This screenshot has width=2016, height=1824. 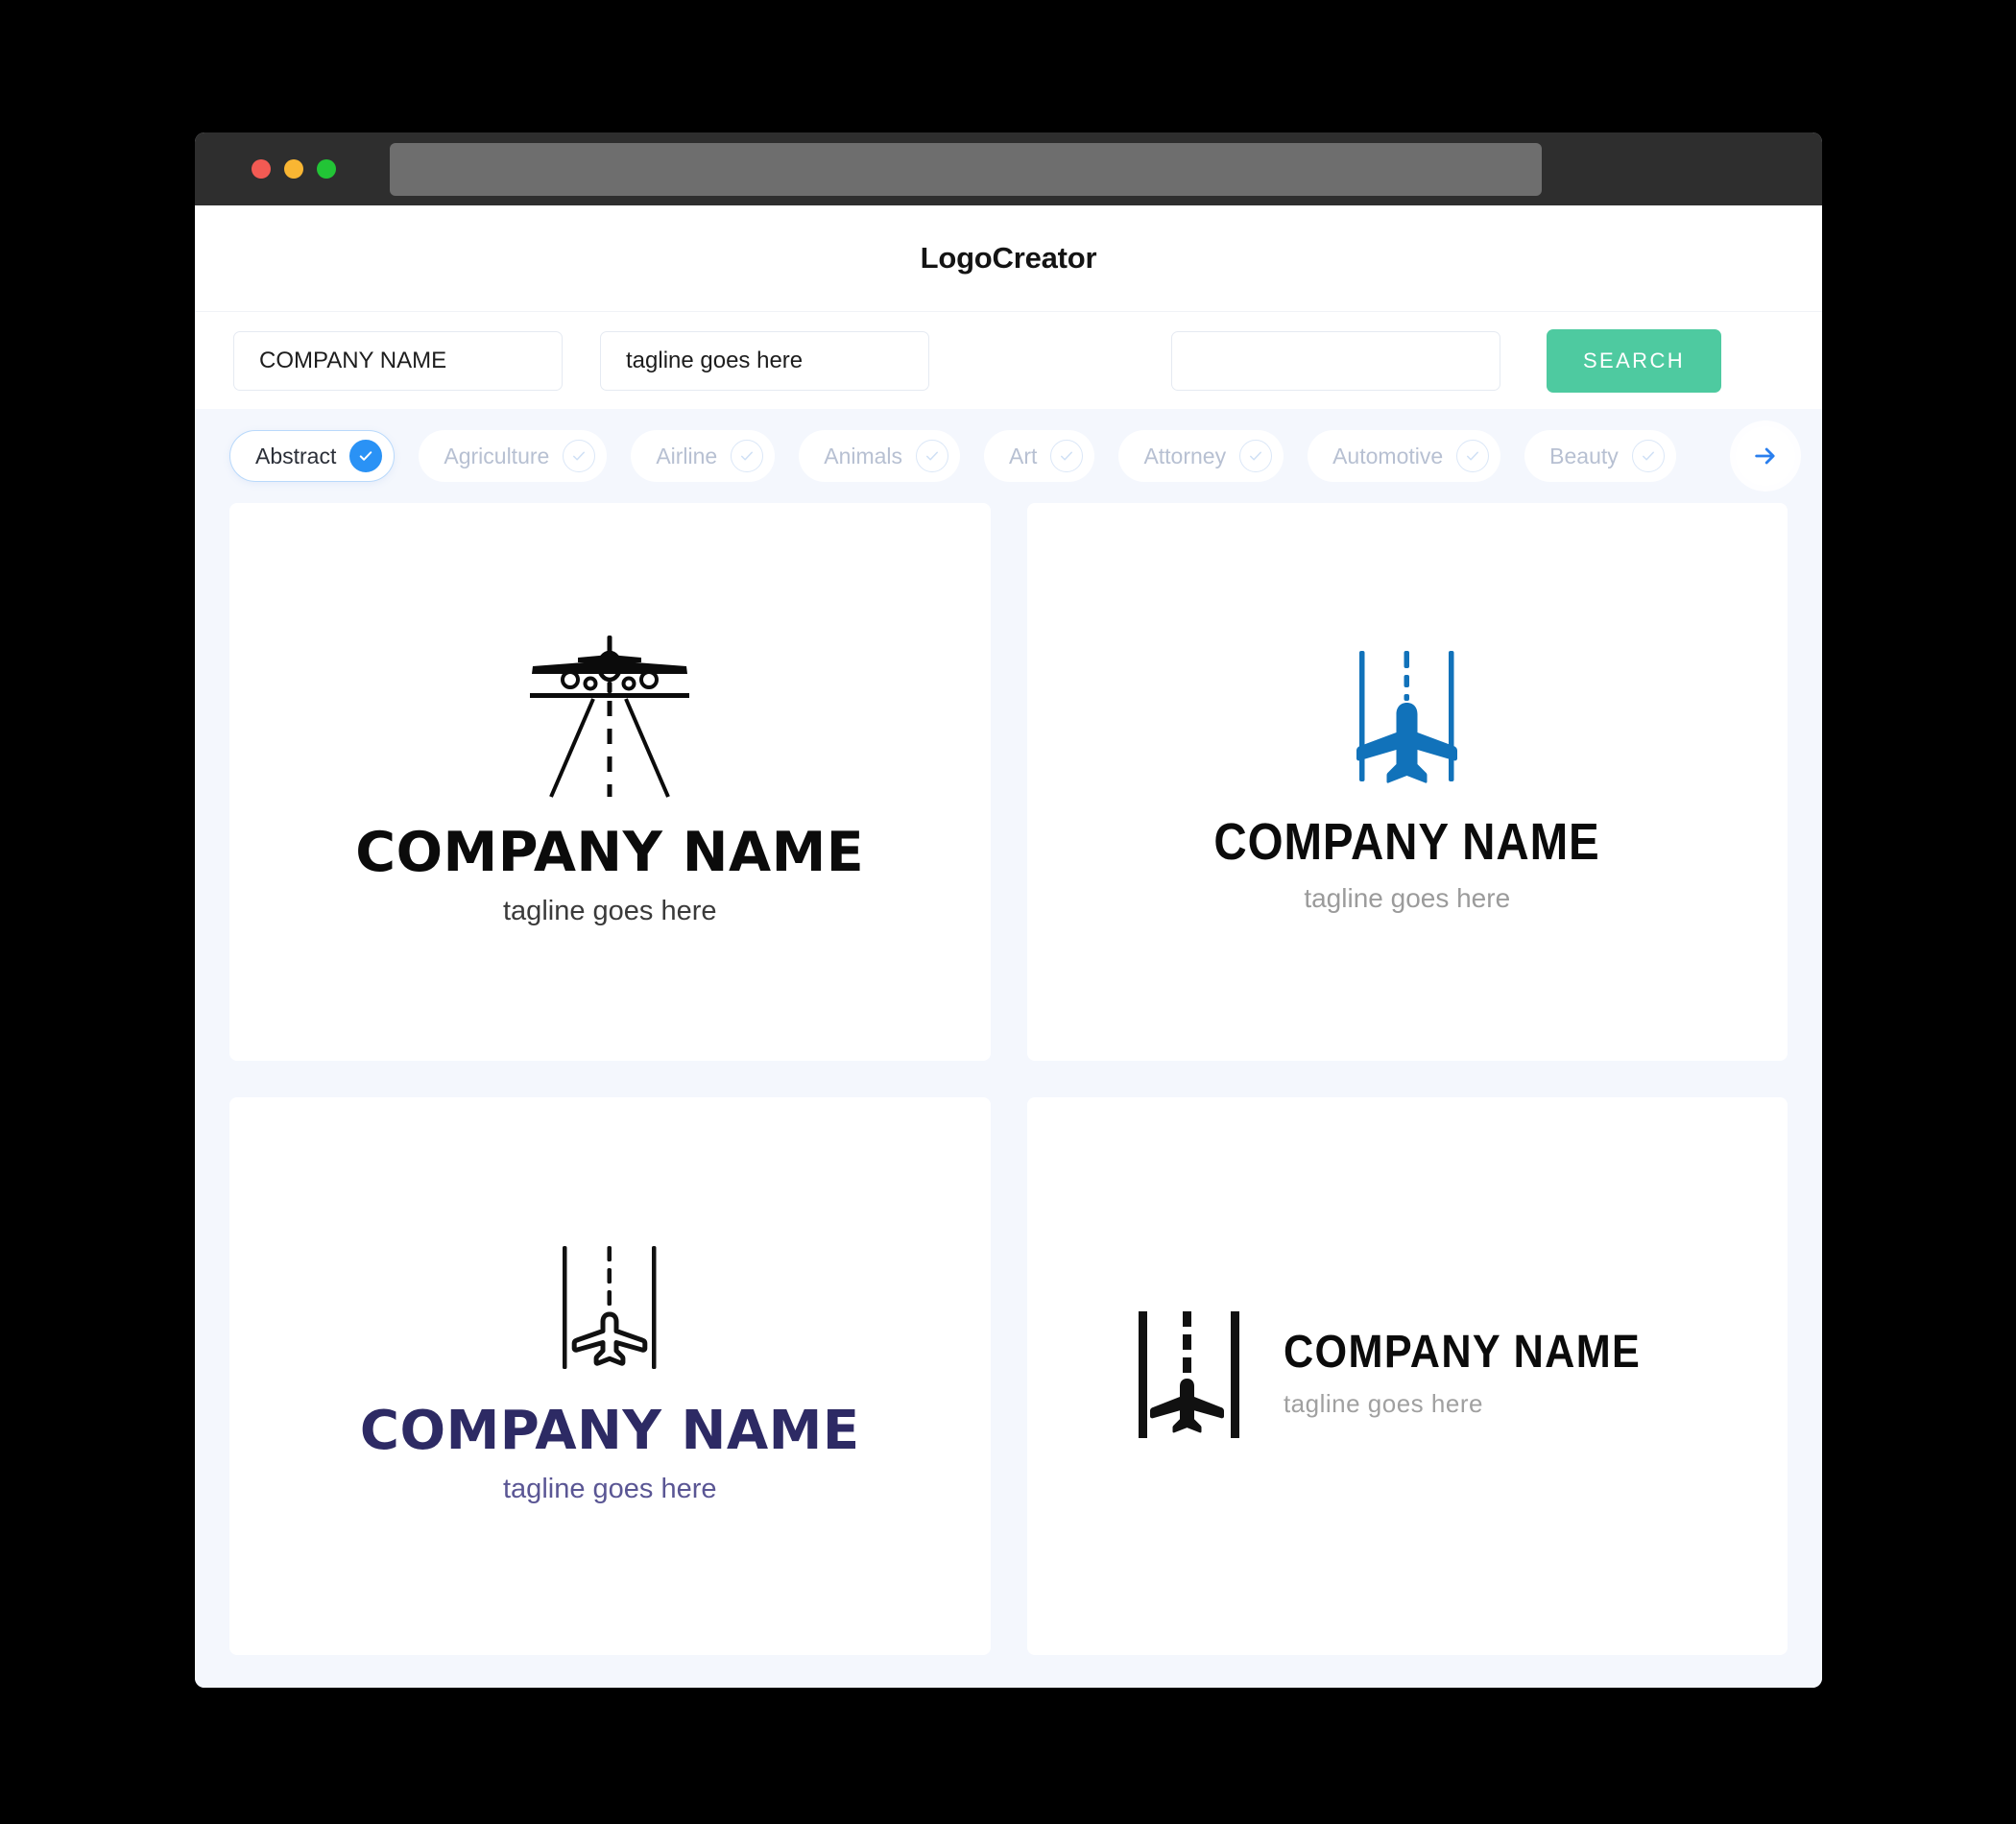 I want to click on category-filter-bar: Abstract Agriculture Airline Animals Art, so click(x=1009, y=456).